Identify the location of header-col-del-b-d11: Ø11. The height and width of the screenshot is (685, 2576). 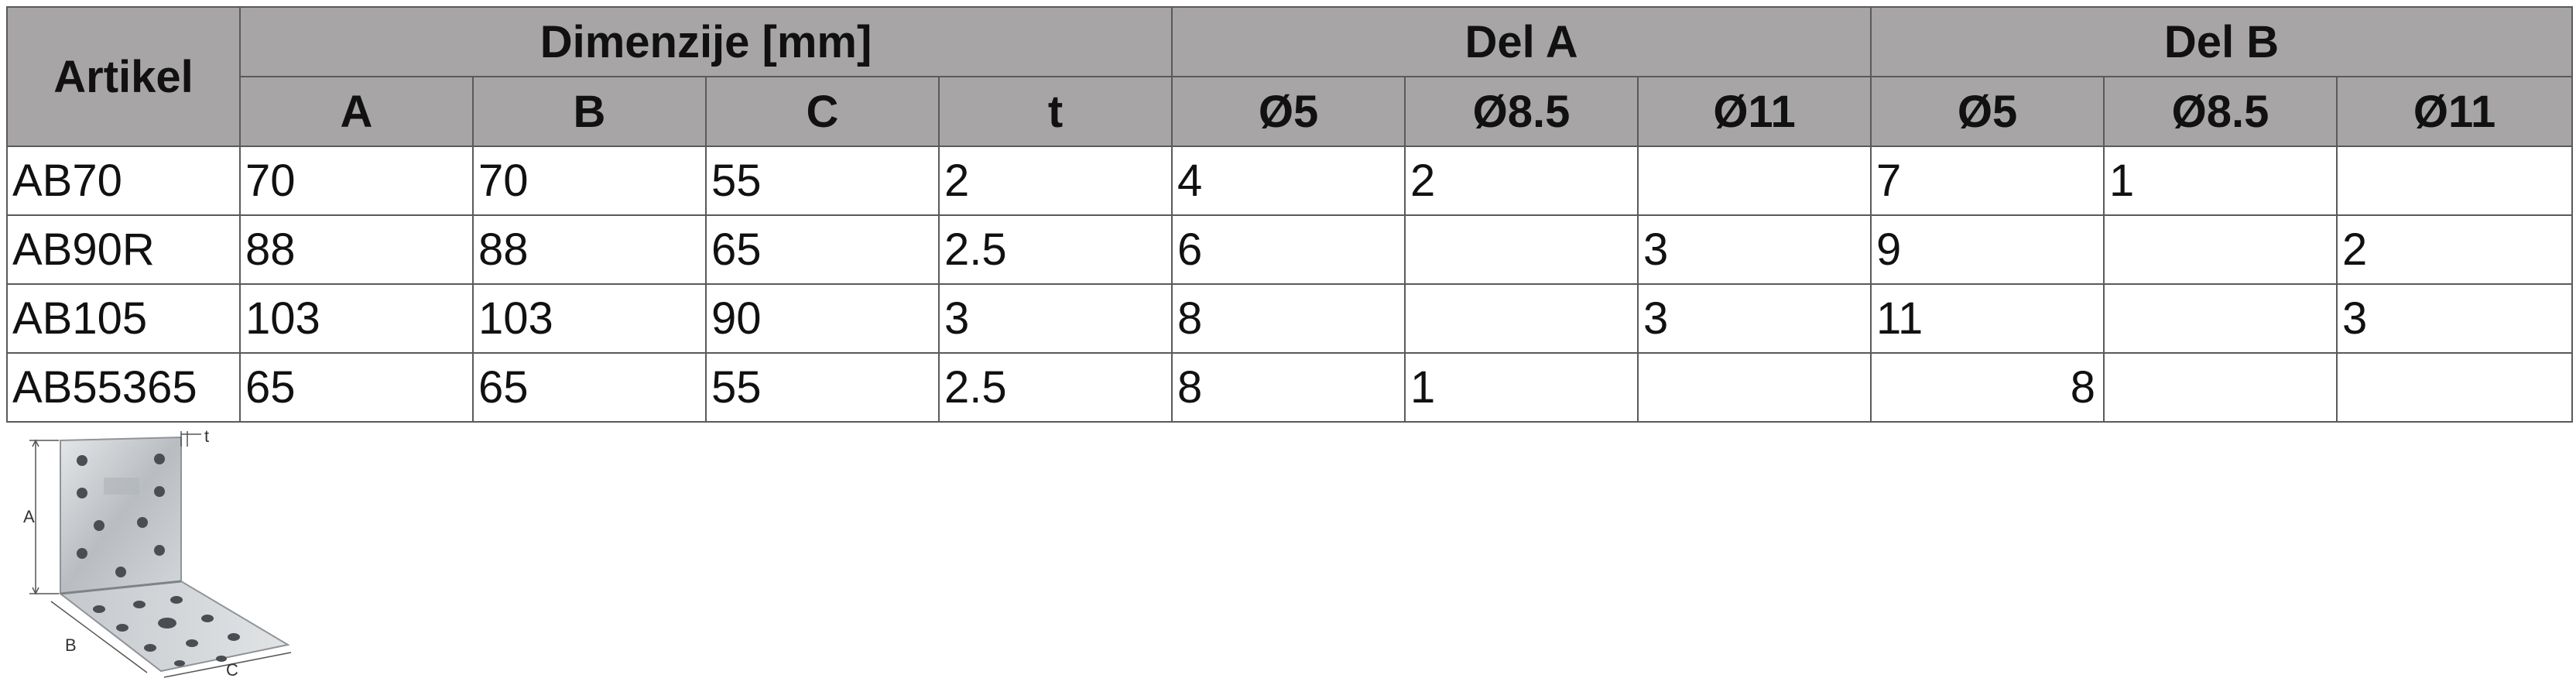
(2455, 111).